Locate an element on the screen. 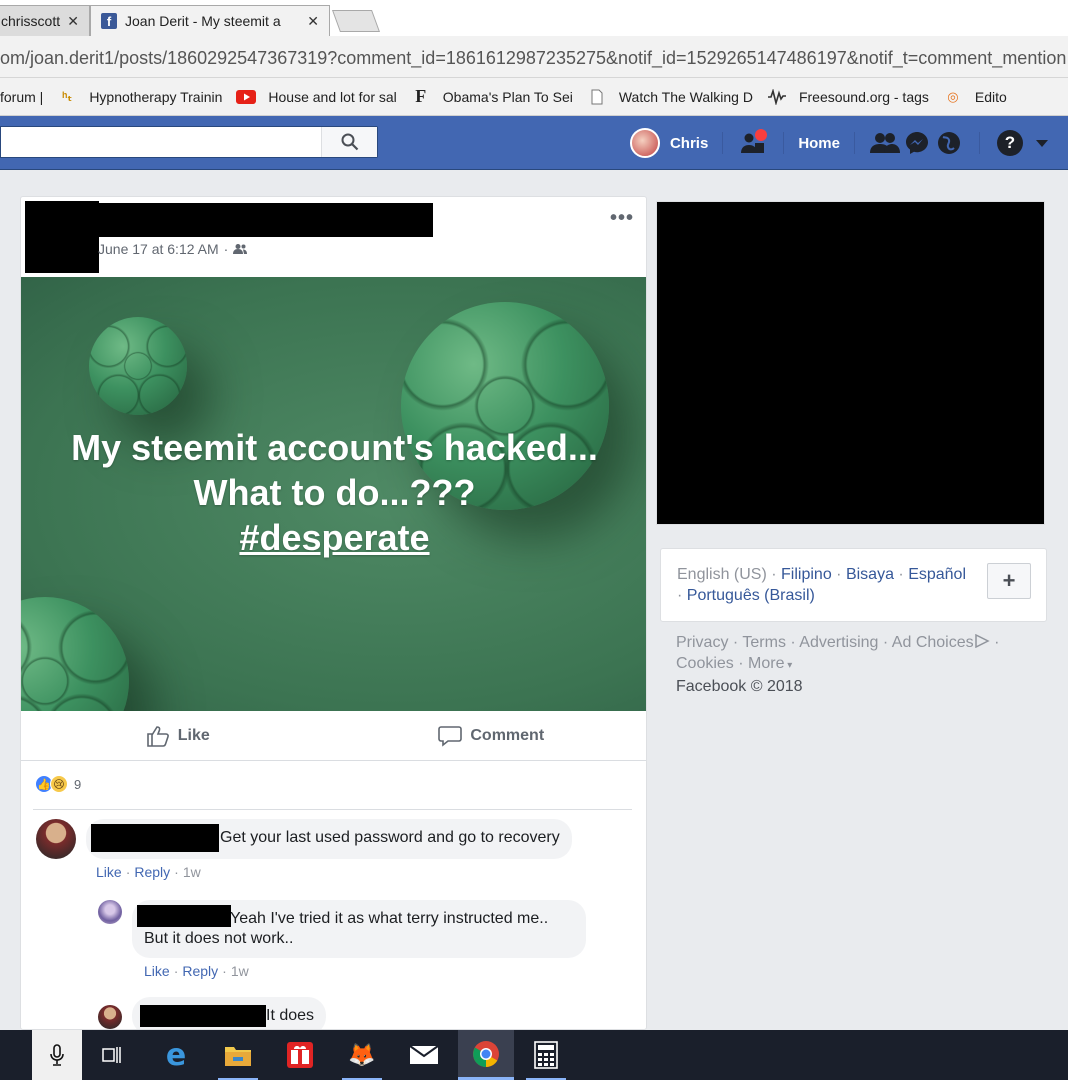 The image size is (1068, 1080). page-icon is located at coordinates (597, 97).